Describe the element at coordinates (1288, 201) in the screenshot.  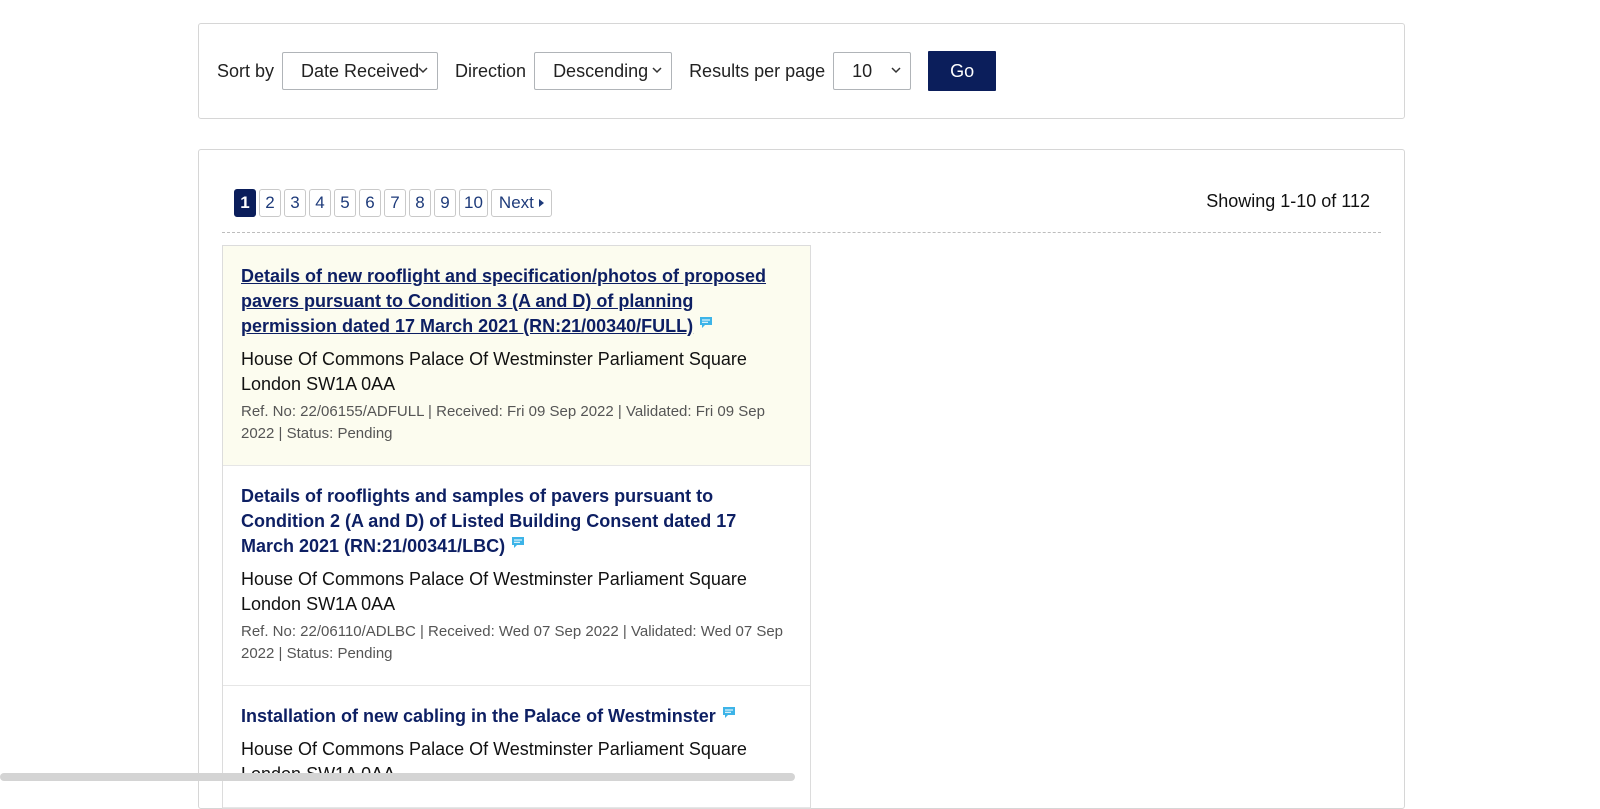
I see `results-count: Showing 1-10 of 112` at that location.